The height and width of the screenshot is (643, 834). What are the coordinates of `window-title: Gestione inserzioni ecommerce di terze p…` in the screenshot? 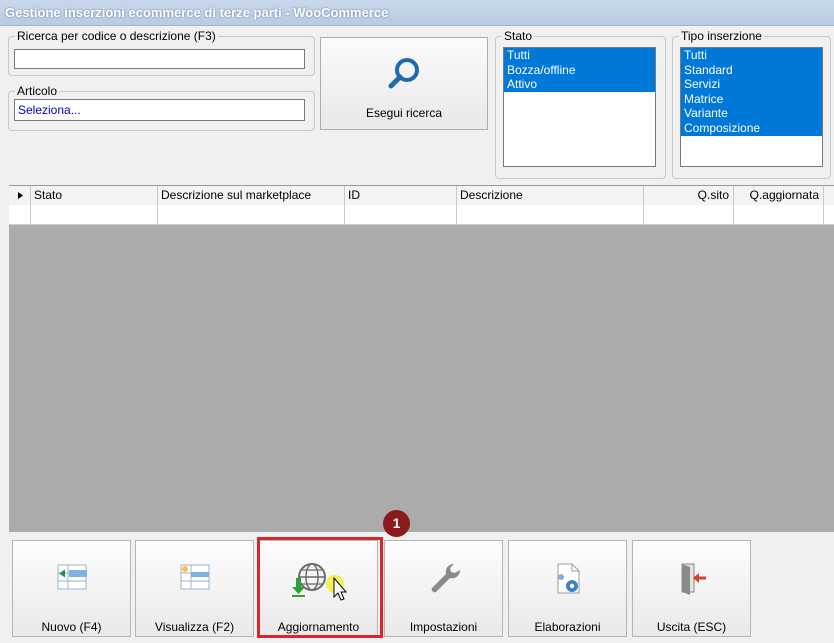 It's located at (197, 12).